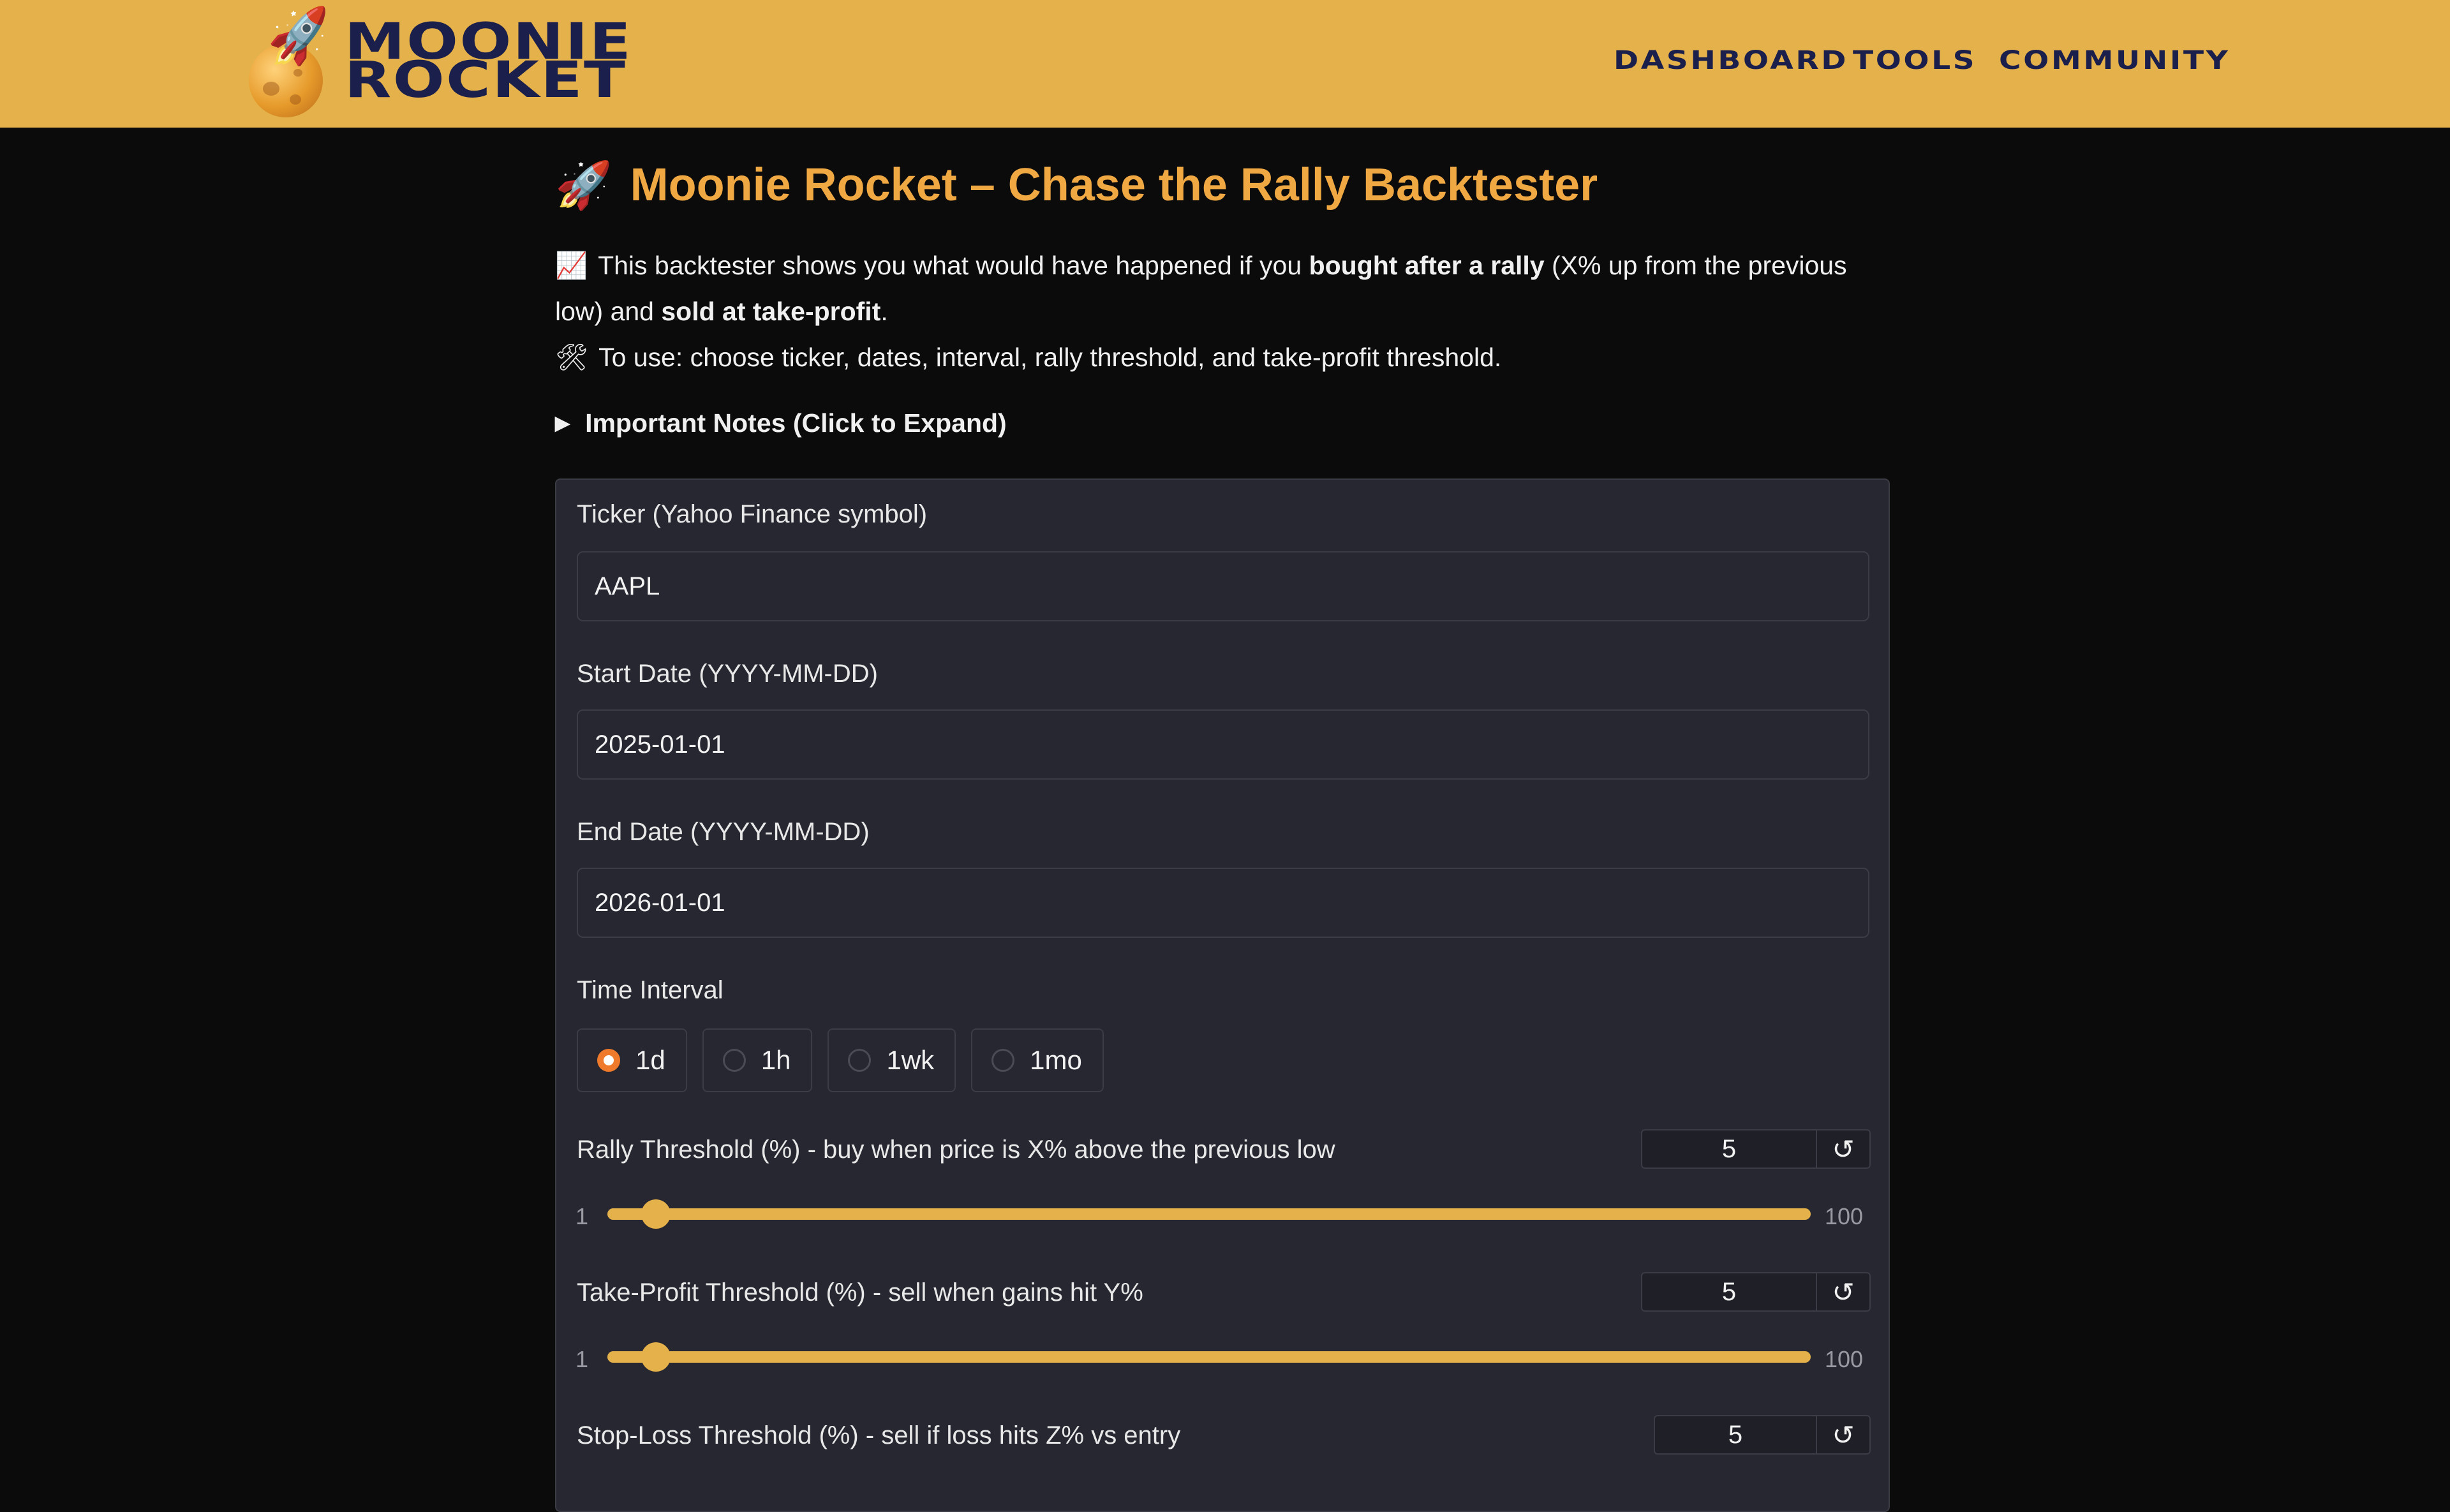 The width and height of the screenshot is (2450, 1512). Describe the element at coordinates (1223, 744) in the screenshot. I see `start-date-input: 2025-01-01` at that location.